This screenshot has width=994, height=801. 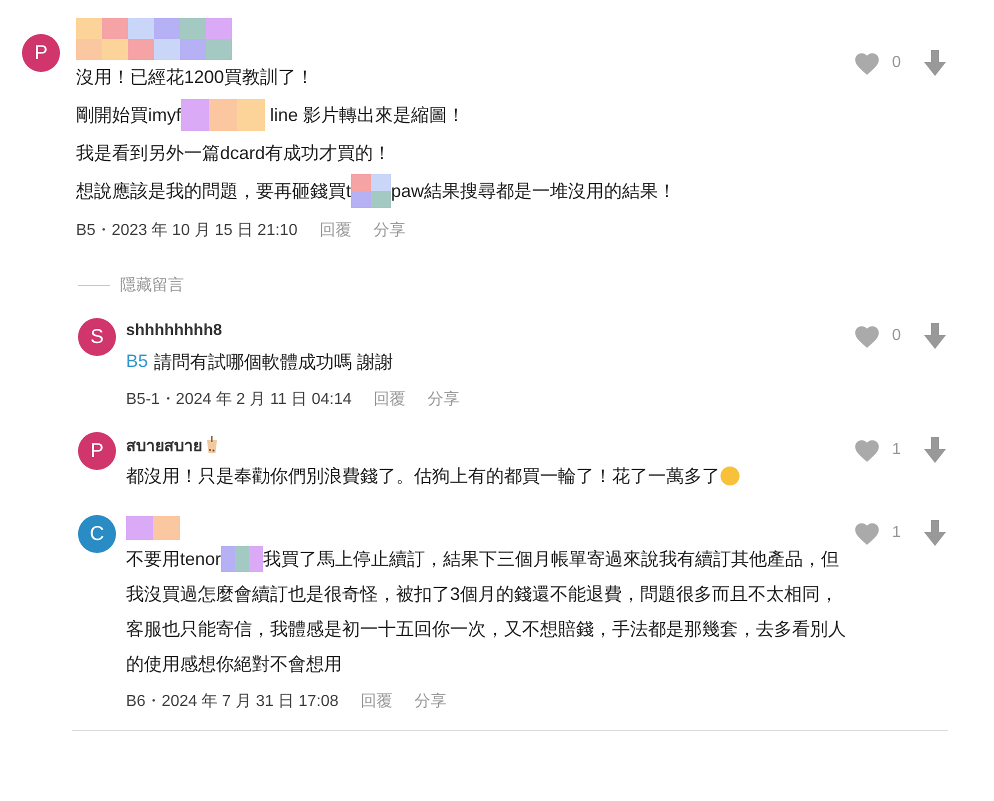 I want to click on comment-text: 客服也只能寄信，我體感是初一十五回你一次，又不想賠錢，手法都是那幾套，去多看別人, so click(x=486, y=629).